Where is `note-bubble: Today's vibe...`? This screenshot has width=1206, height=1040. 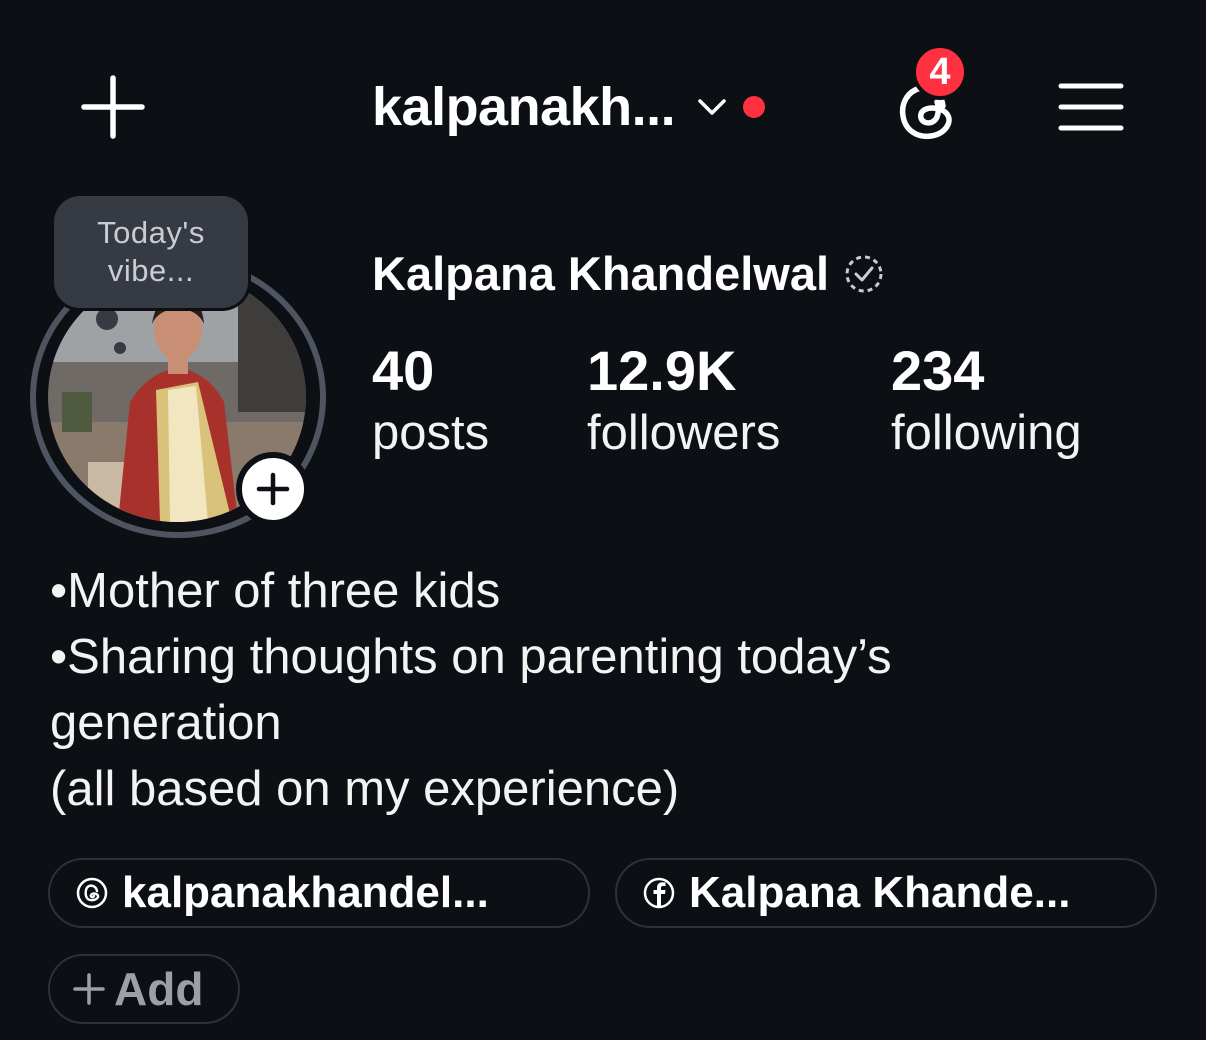
note-bubble: Today's vibe... is located at coordinates (151, 252).